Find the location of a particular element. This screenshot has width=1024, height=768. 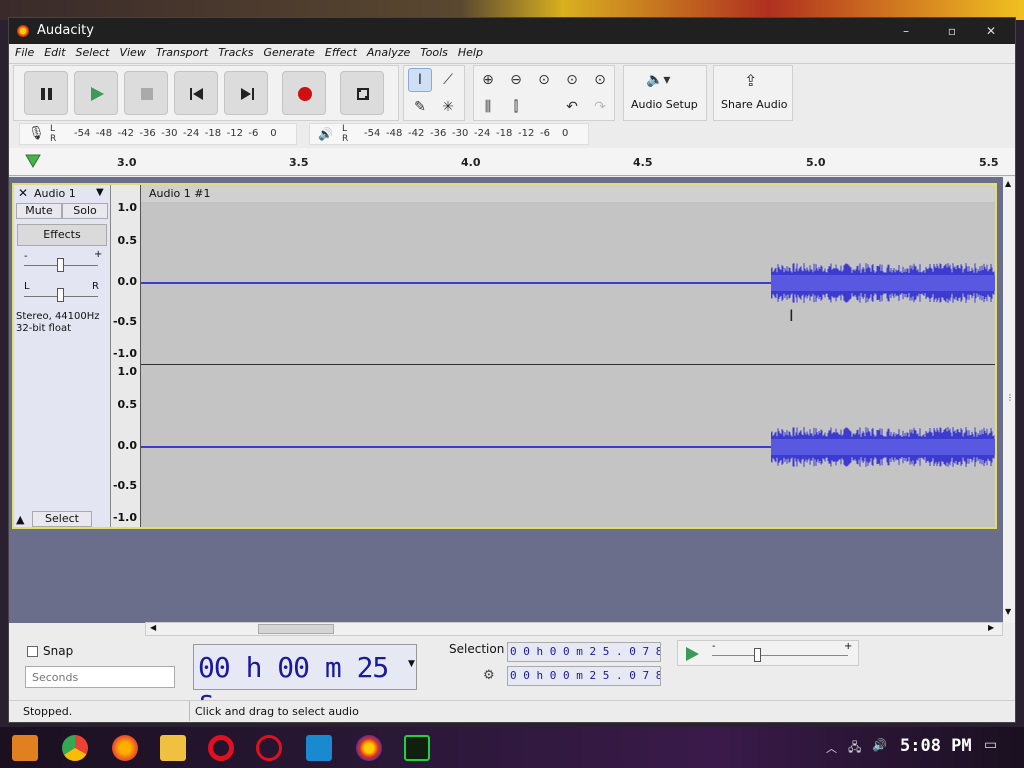

record-button is located at coordinates (304, 93).